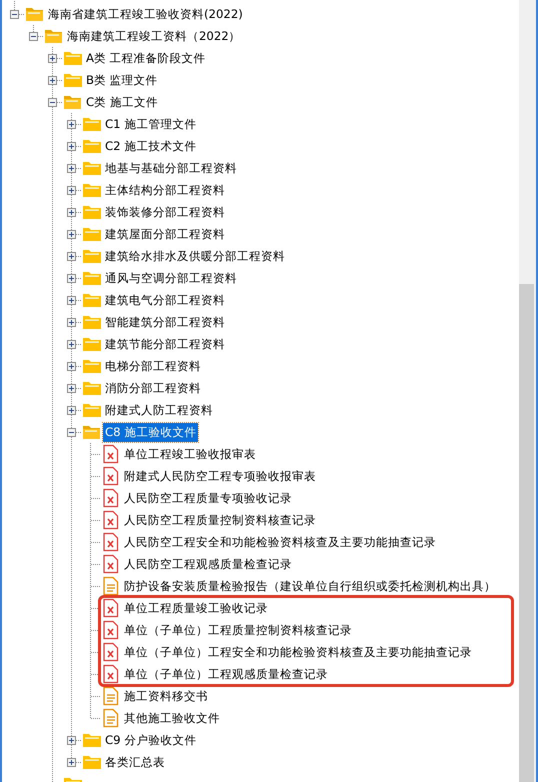 Image resolution: width=538 pixels, height=782 pixels. I want to click on tree-item: 装饰装修分部工程资料, so click(165, 212).